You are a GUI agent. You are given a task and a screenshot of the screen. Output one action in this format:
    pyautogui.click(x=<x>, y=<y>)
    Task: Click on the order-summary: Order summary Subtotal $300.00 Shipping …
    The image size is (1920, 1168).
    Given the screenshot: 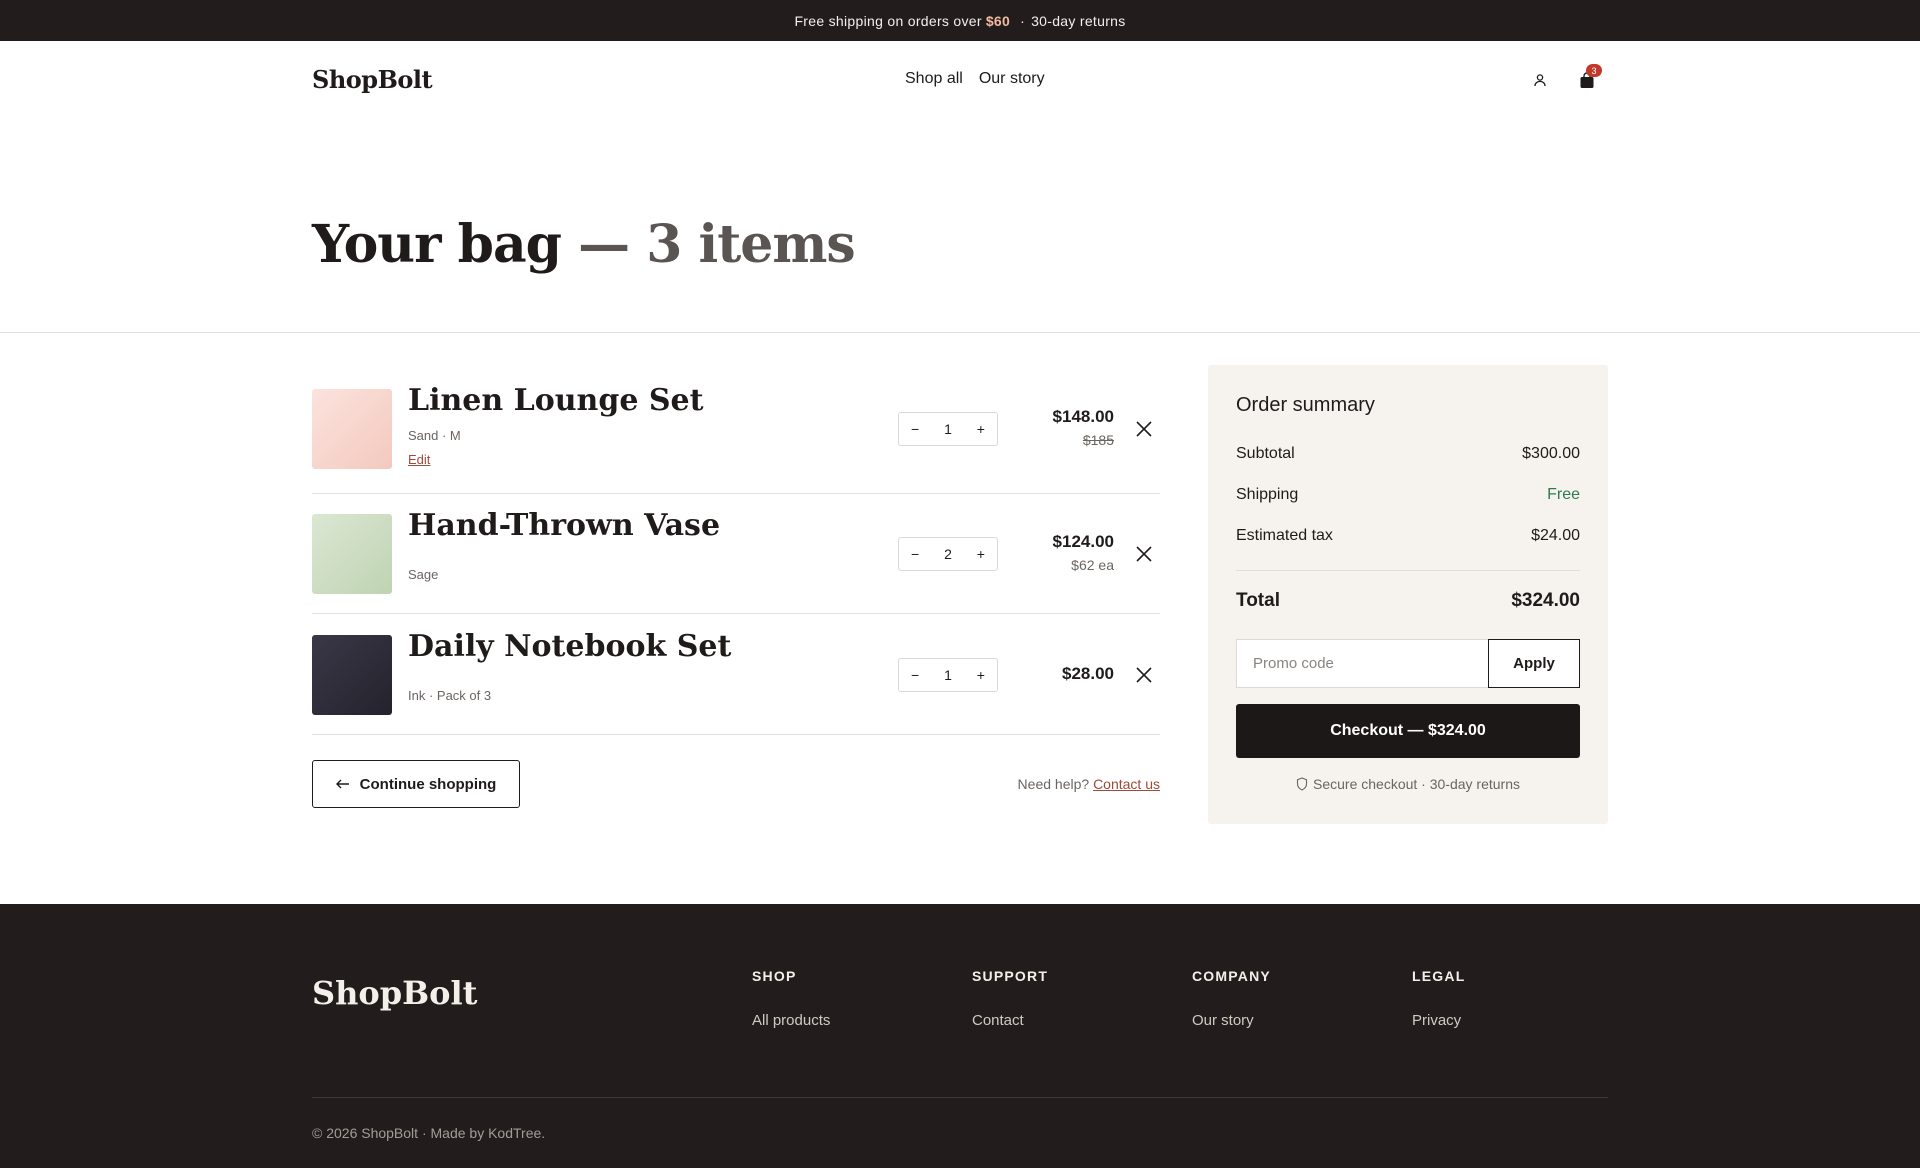 What is the action you would take?
    pyautogui.click(x=1408, y=594)
    